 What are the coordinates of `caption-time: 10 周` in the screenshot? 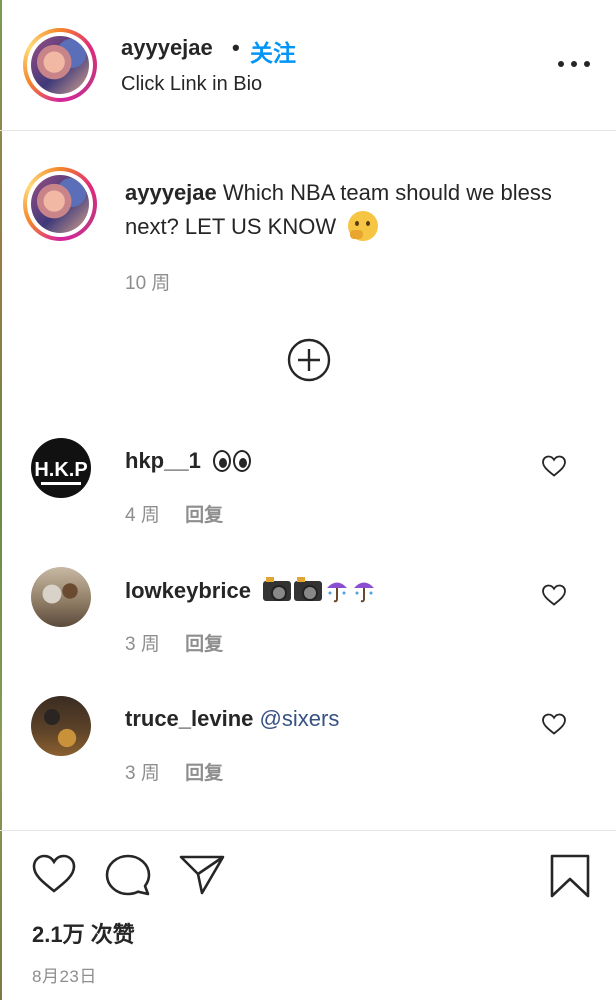 It's located at (148, 283).